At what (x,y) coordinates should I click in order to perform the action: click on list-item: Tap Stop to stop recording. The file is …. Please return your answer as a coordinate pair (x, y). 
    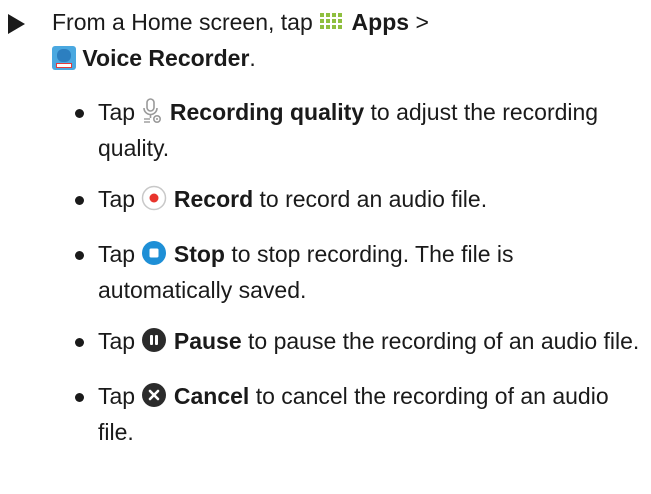
    Looking at the image, I should click on (320, 272).